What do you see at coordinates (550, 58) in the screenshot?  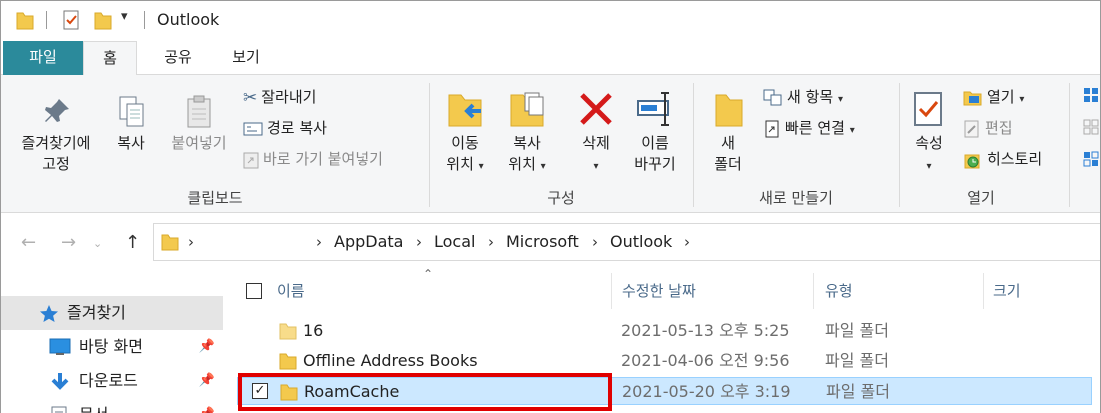 I see `ribbon-tabs: 파일 홈 공유 보기` at bounding box center [550, 58].